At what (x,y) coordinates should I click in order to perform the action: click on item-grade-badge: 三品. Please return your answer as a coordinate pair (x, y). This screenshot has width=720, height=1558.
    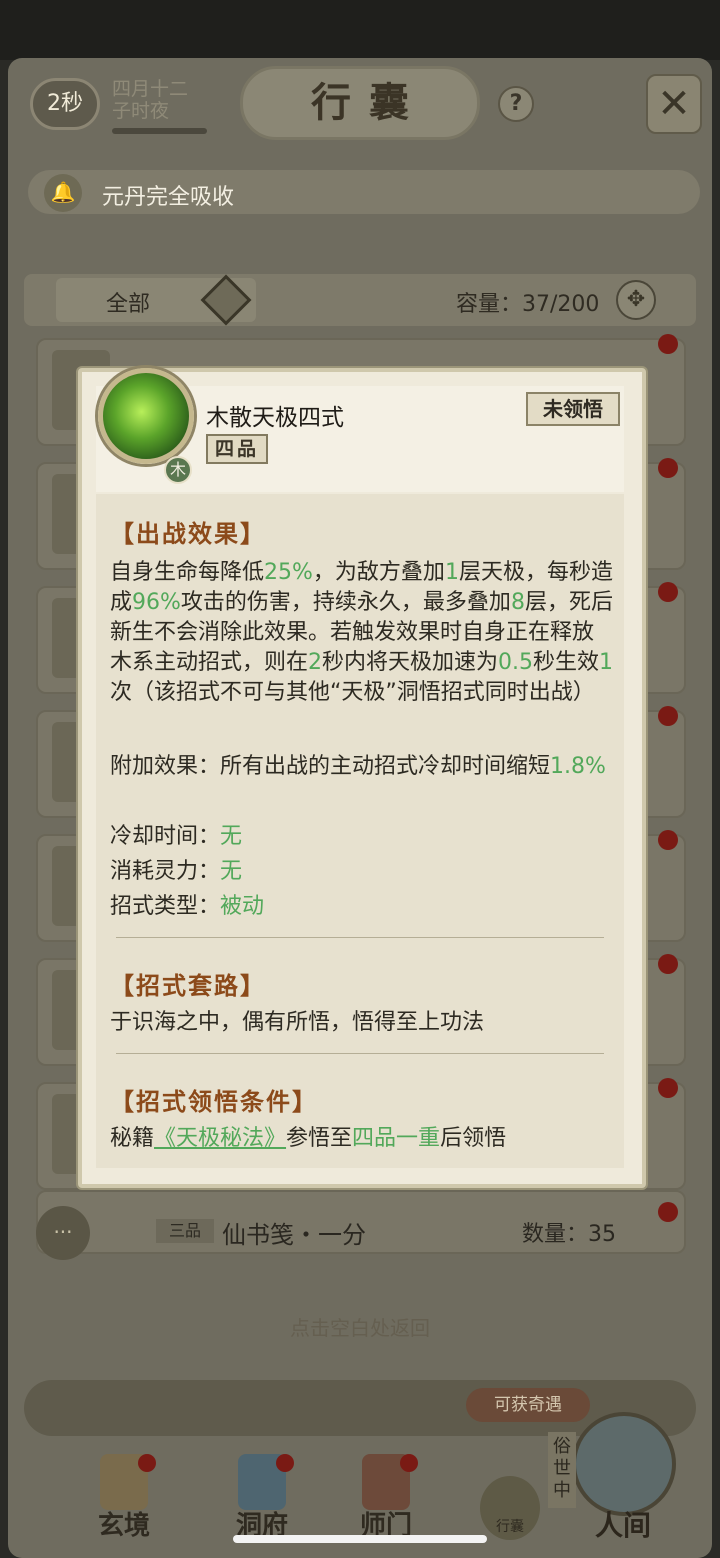
    Looking at the image, I should click on (185, 1231).